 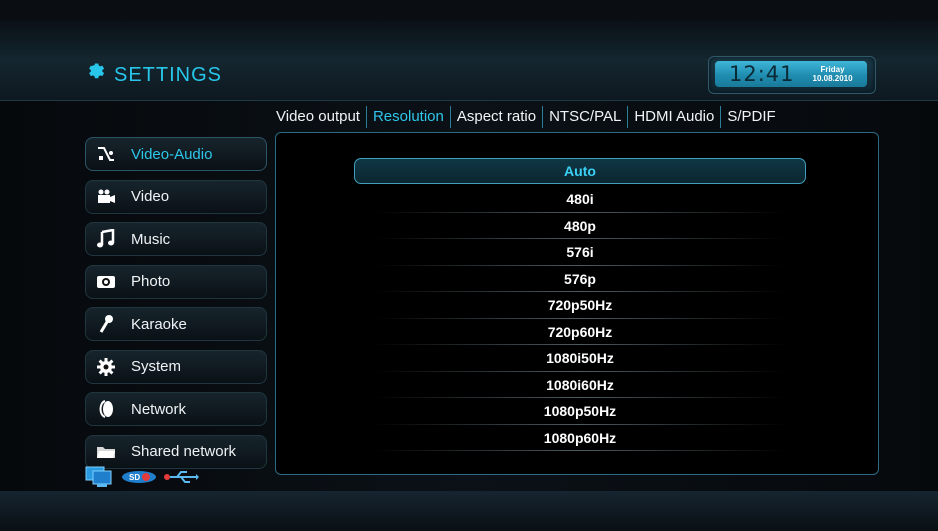 I want to click on tab-aspect-ratio: Aspect ratio, so click(x=495, y=117).